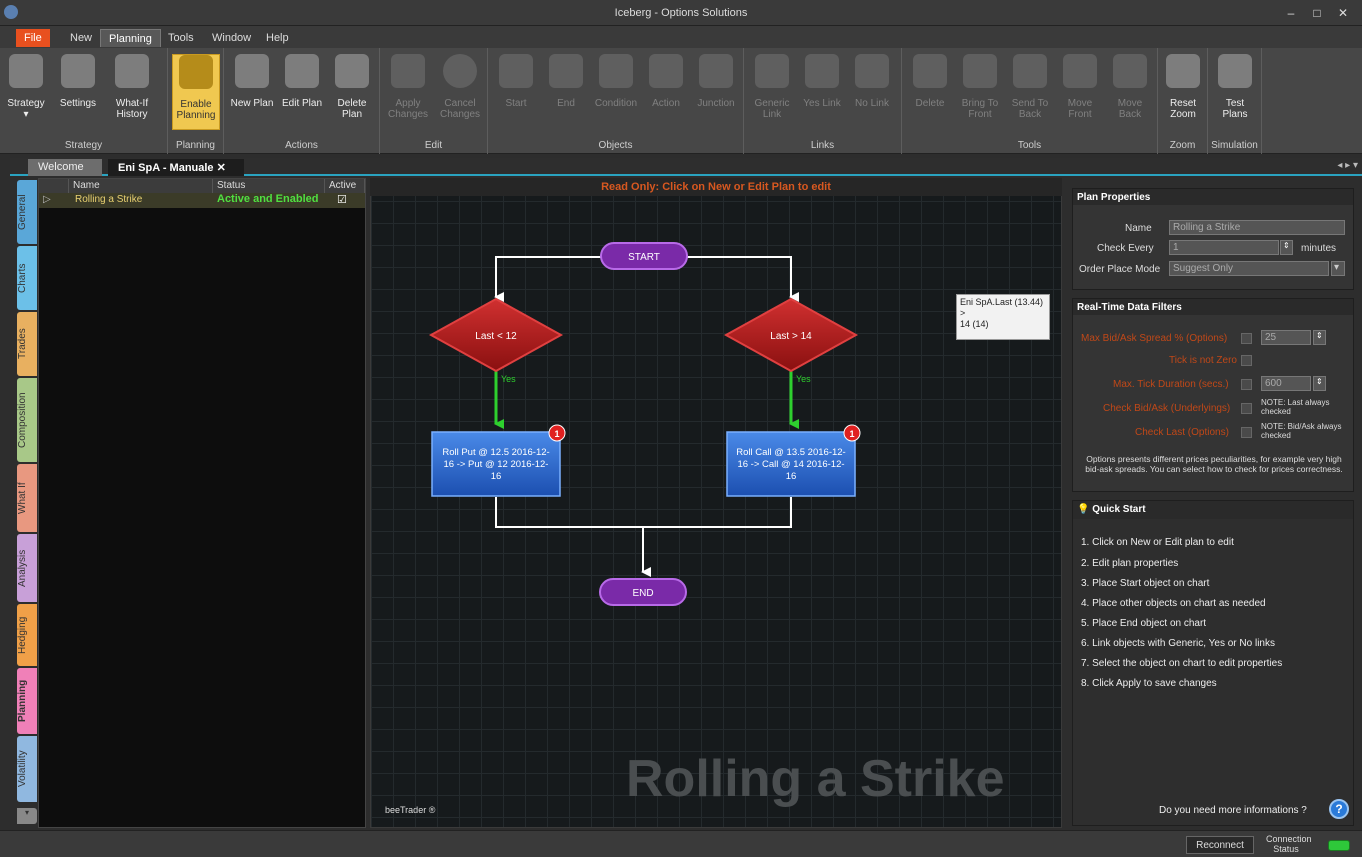 The height and width of the screenshot is (857, 1362). Describe the element at coordinates (277, 38) in the screenshot. I see `menu-help: Help` at that location.